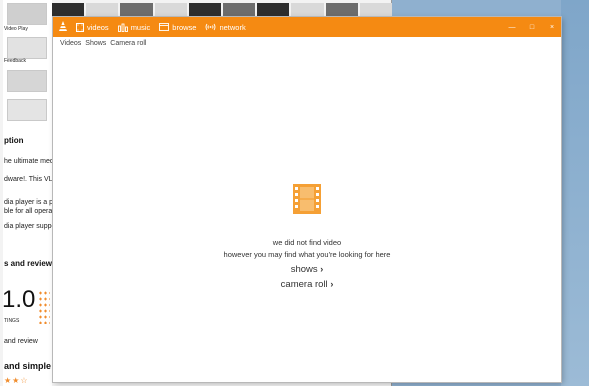 The width and height of the screenshot is (589, 386). What do you see at coordinates (128, 43) in the screenshot?
I see `subnav-camera-roll: Camera roll` at bounding box center [128, 43].